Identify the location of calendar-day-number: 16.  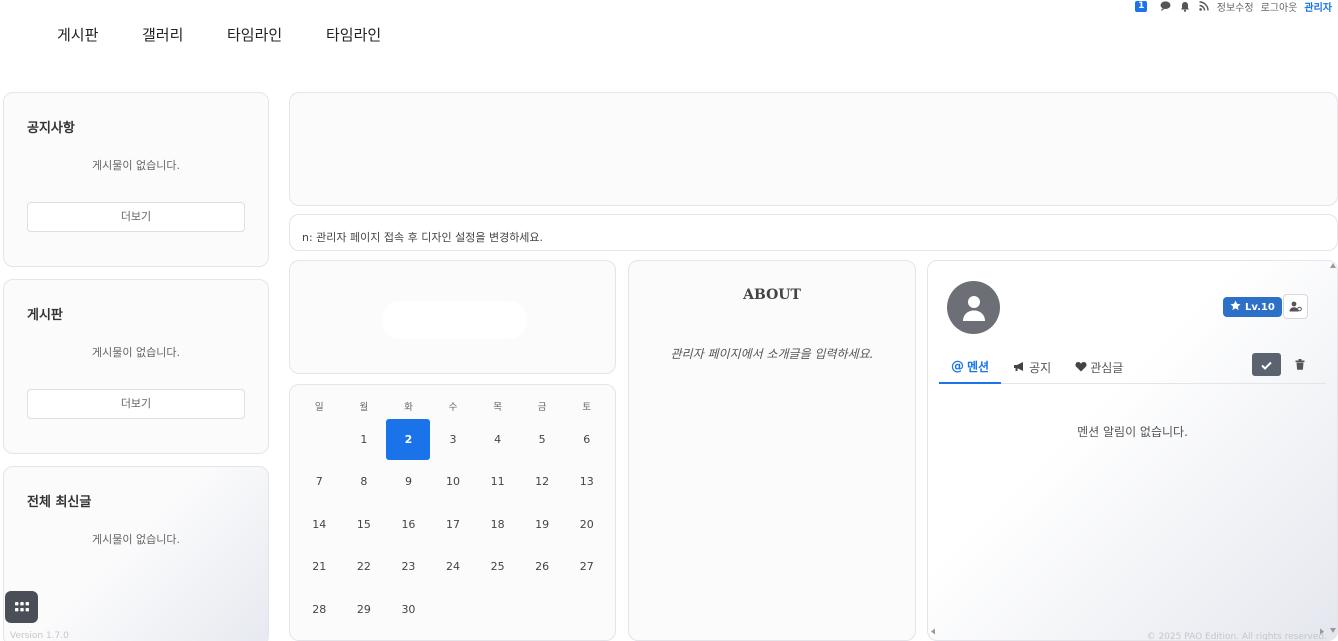
(408, 524).